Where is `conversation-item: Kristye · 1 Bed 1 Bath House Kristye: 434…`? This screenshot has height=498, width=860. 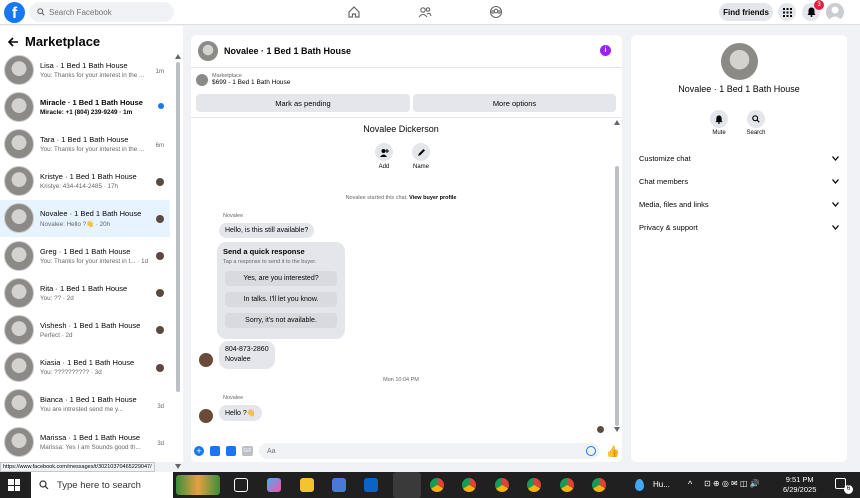 conversation-item: Kristye · 1 Bed 1 Bath House Kristye: 434… is located at coordinates (85, 181).